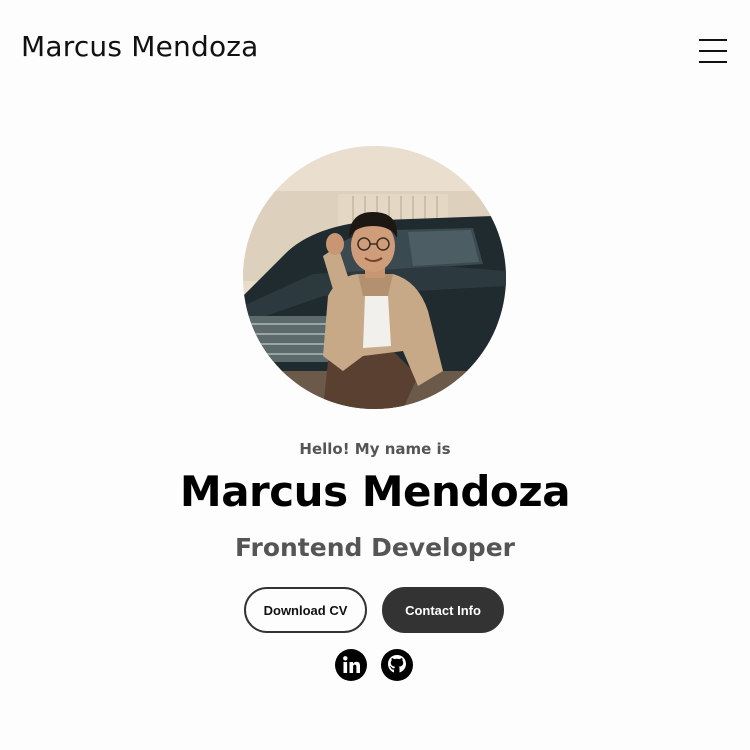  I want to click on github-icon-graphic, so click(397, 665).